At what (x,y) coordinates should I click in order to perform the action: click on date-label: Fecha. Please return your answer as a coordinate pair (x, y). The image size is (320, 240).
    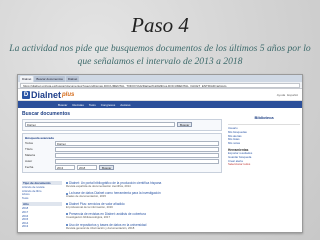
    Looking at the image, I should click on (29, 167).